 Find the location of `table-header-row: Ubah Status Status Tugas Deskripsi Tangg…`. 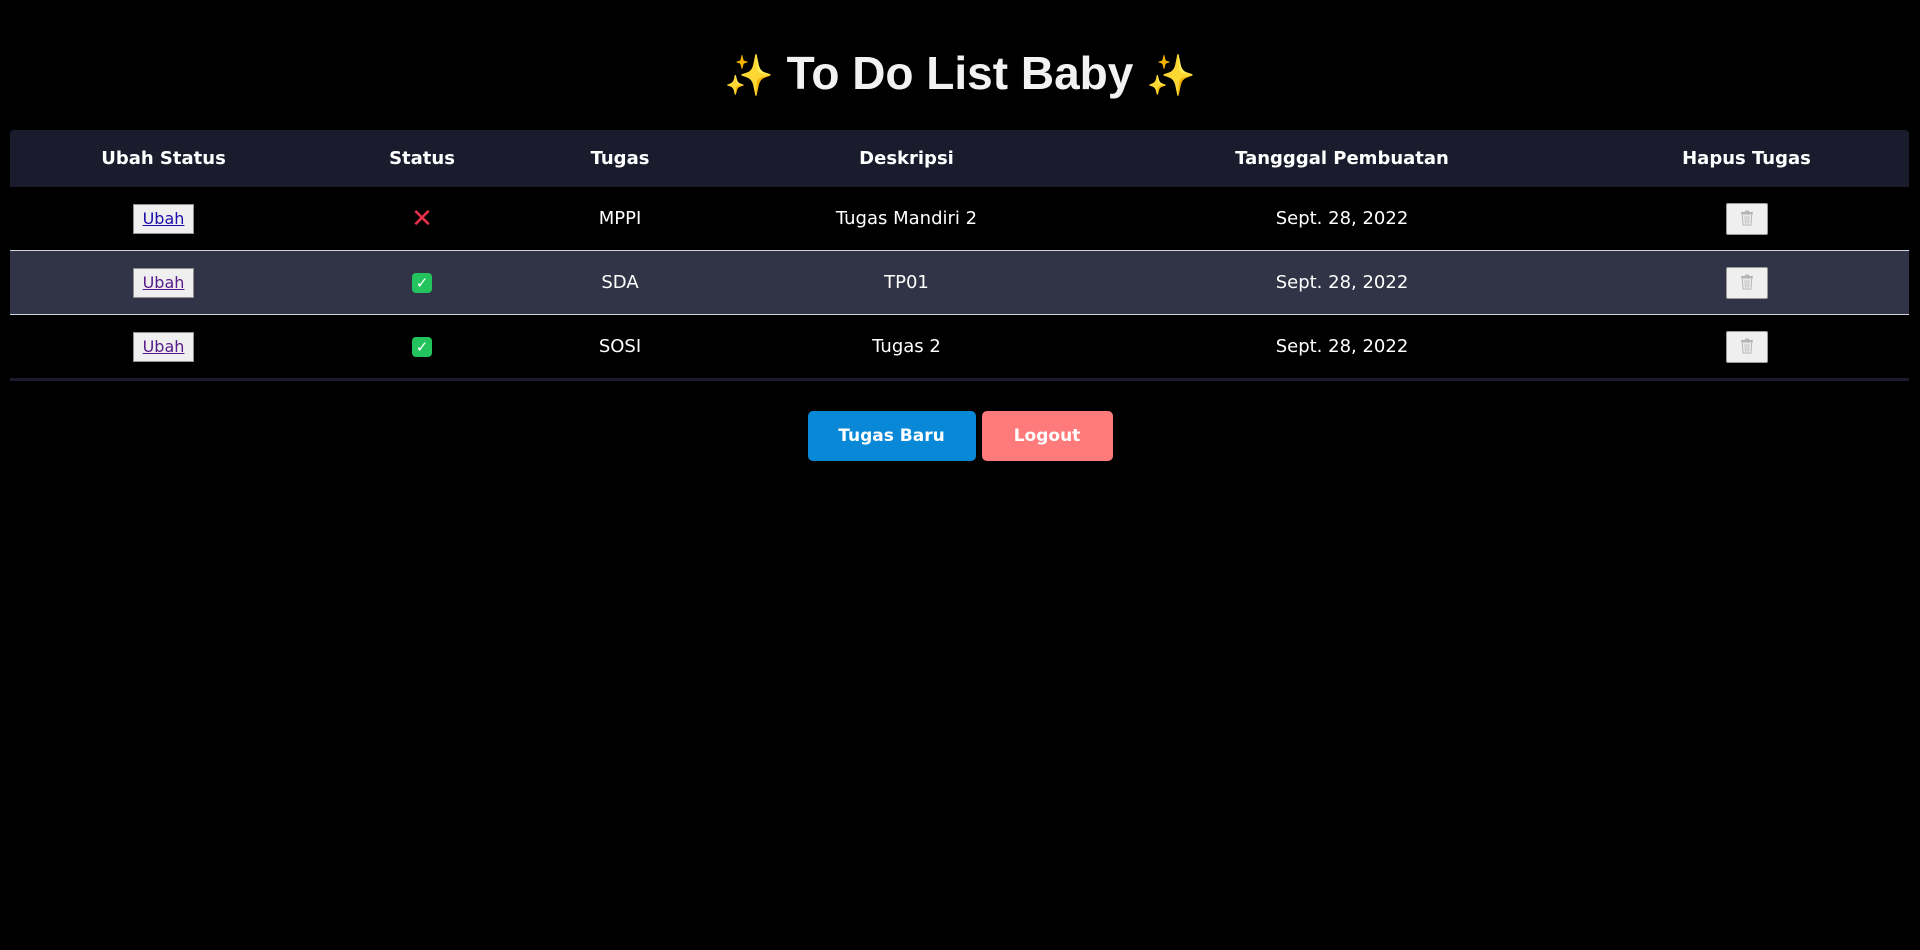

table-header-row: Ubah Status Status Tugas Deskripsi Tangg… is located at coordinates (959, 158).